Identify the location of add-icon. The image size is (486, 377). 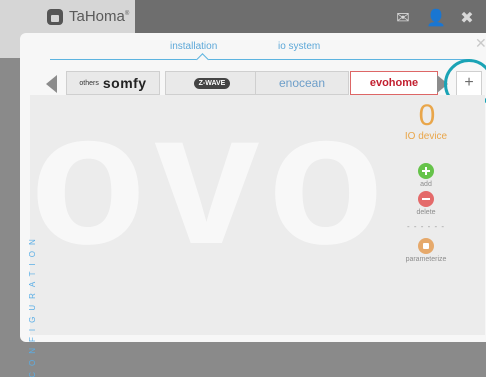
(426, 171).